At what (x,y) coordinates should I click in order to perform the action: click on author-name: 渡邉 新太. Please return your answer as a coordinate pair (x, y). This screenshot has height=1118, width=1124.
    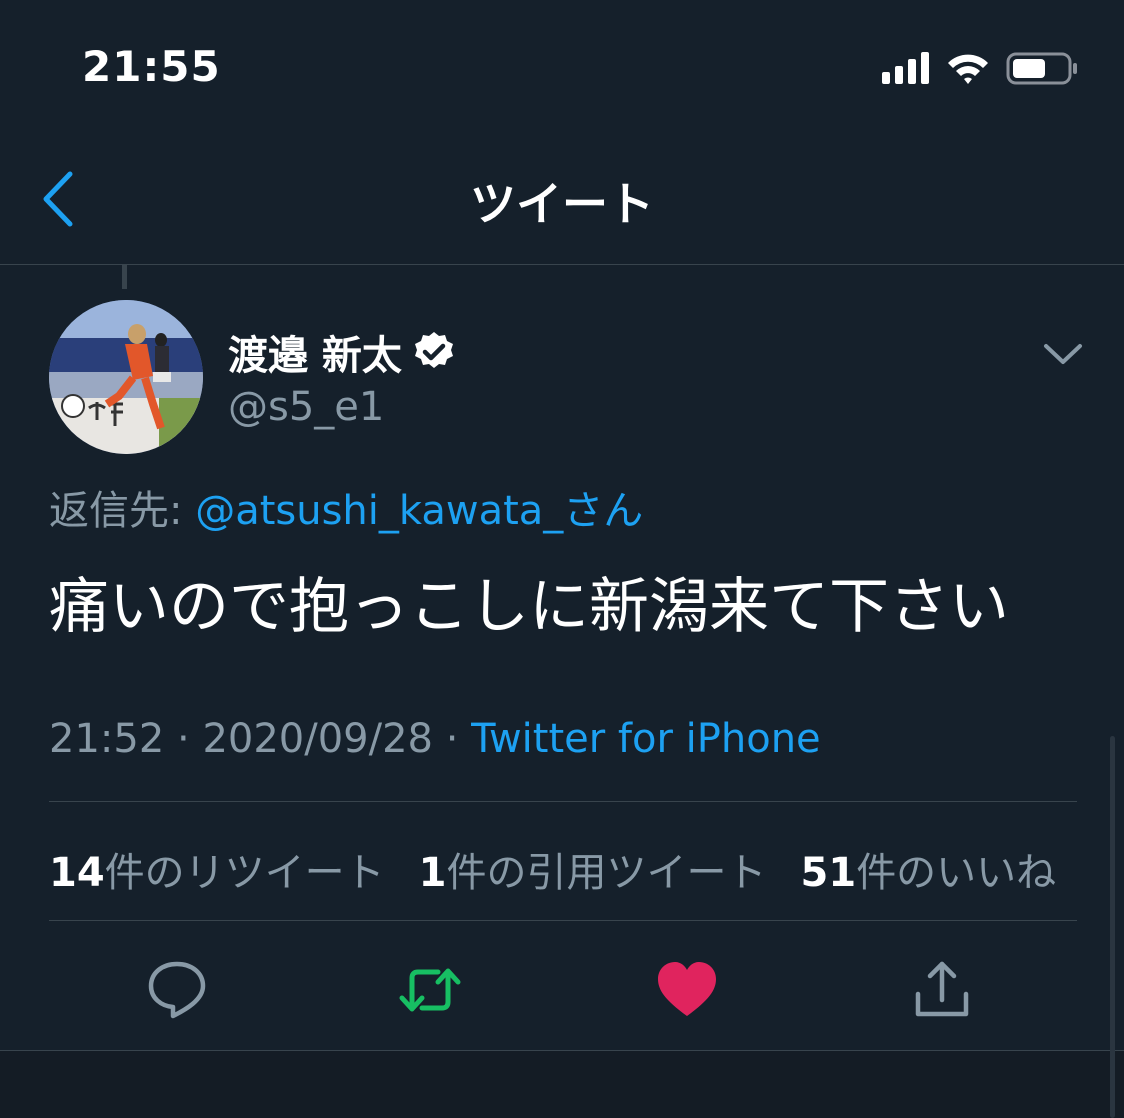
    Looking at the image, I should click on (342, 352).